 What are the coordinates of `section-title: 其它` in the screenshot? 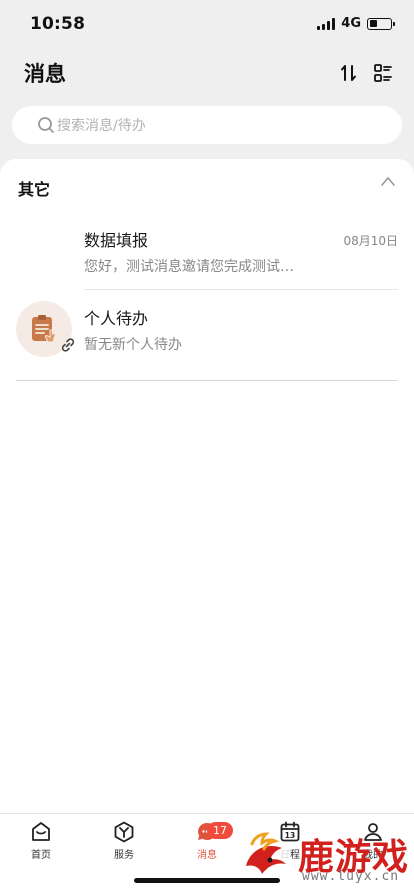 It's located at (34, 189).